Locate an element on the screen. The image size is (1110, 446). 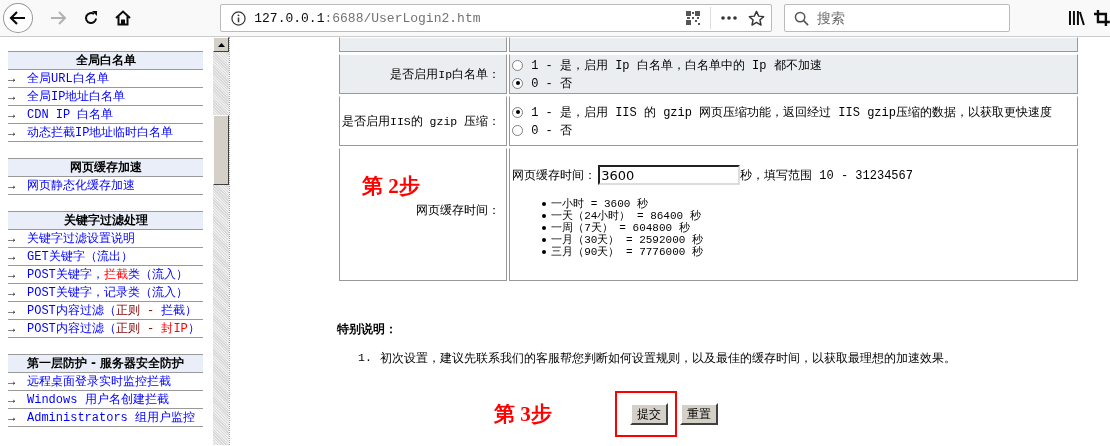
url-text: 127.0.0.1:6688/UserLogin2.htm is located at coordinates (368, 18).